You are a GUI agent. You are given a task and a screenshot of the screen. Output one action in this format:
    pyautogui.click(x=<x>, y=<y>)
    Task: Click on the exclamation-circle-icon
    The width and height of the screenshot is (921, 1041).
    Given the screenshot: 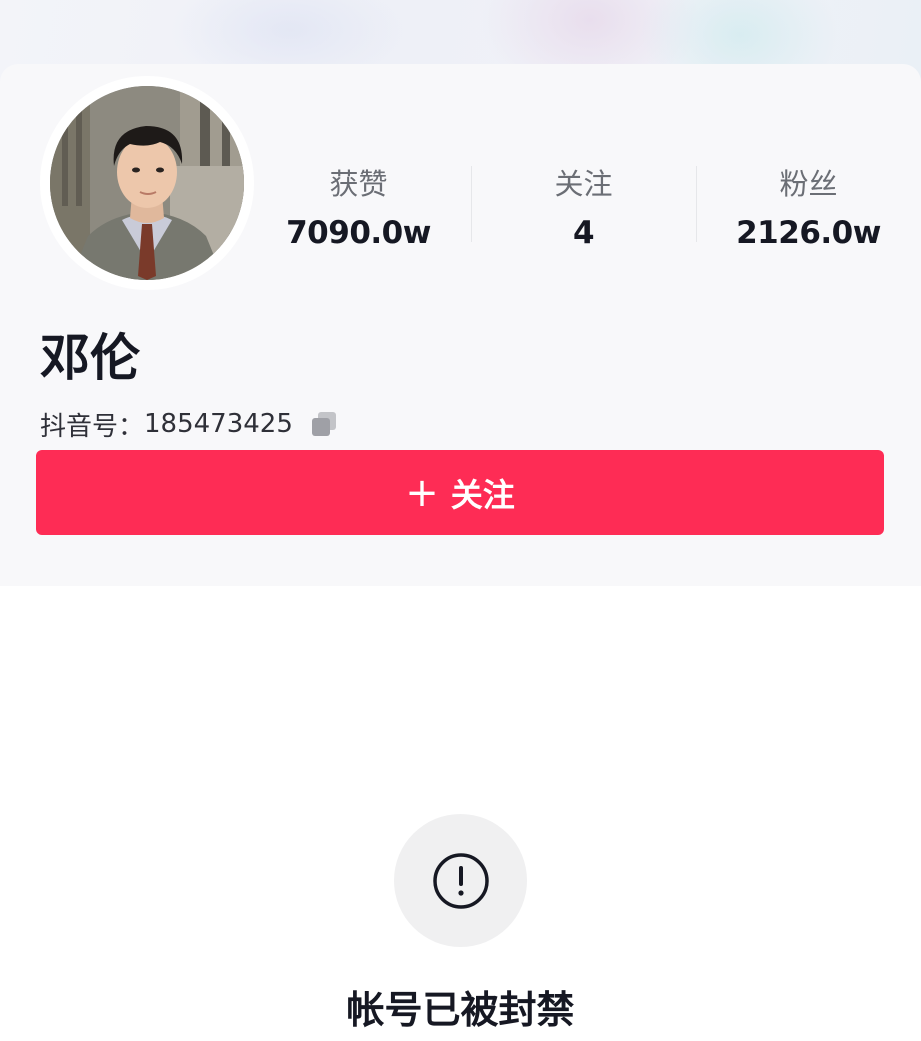 What is the action you would take?
    pyautogui.click(x=460, y=880)
    